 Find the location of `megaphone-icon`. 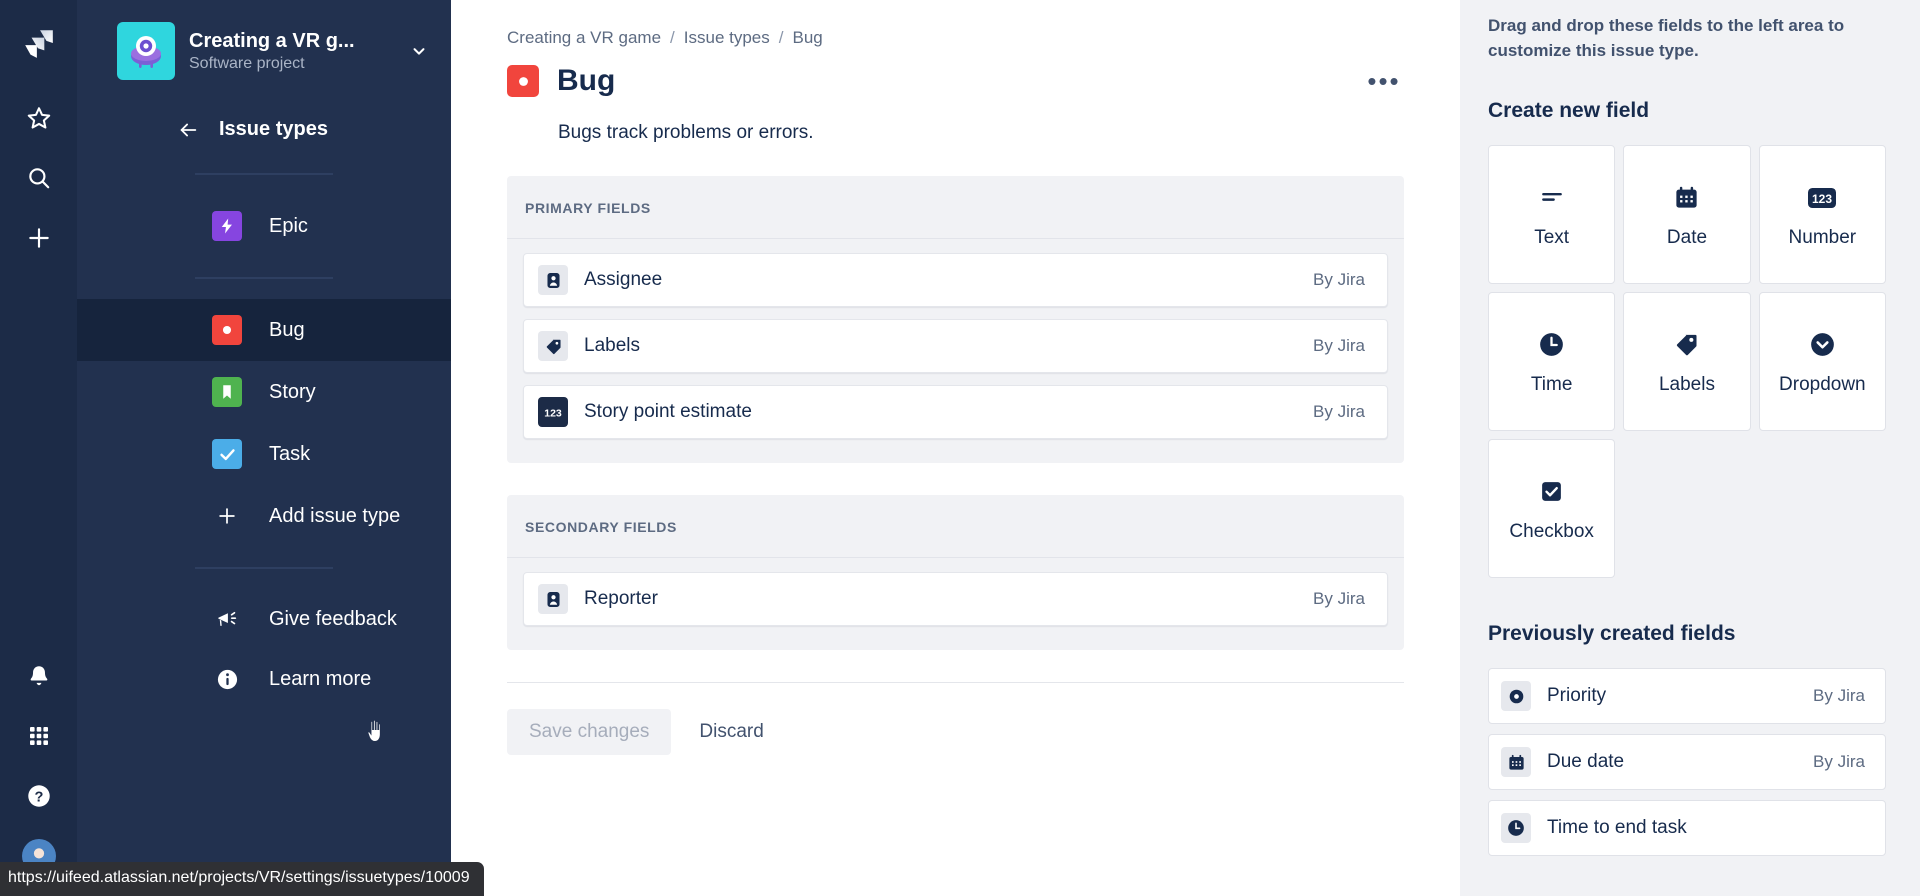

megaphone-icon is located at coordinates (227, 619).